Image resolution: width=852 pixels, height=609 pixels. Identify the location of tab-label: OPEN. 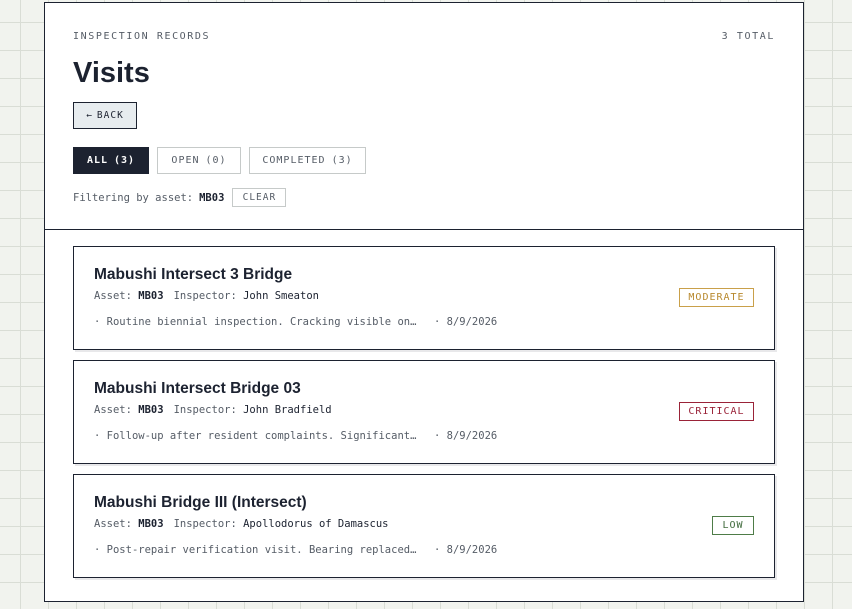
(185, 160).